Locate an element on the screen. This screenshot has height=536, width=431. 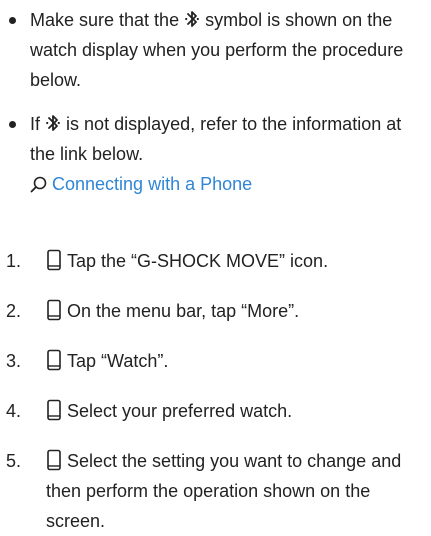
step-number: 2. is located at coordinates (14, 311).